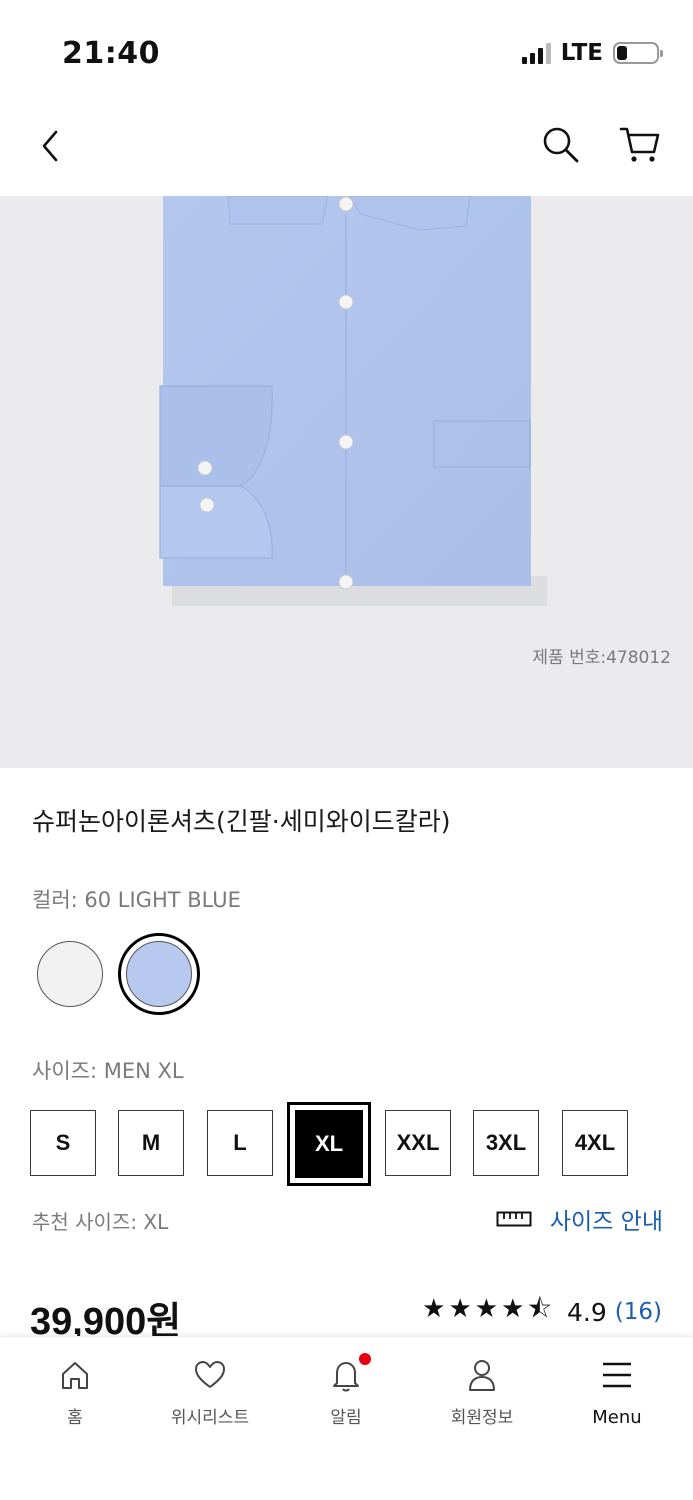  Describe the element at coordinates (638, 53) in the screenshot. I see `battery-icon` at that location.